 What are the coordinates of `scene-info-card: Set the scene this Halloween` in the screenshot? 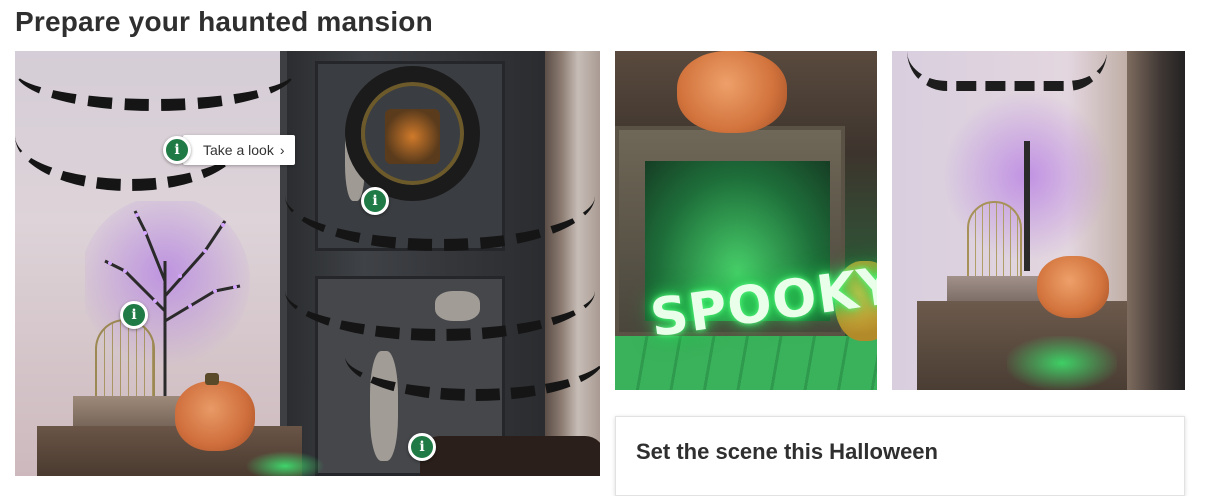 It's located at (900, 456).